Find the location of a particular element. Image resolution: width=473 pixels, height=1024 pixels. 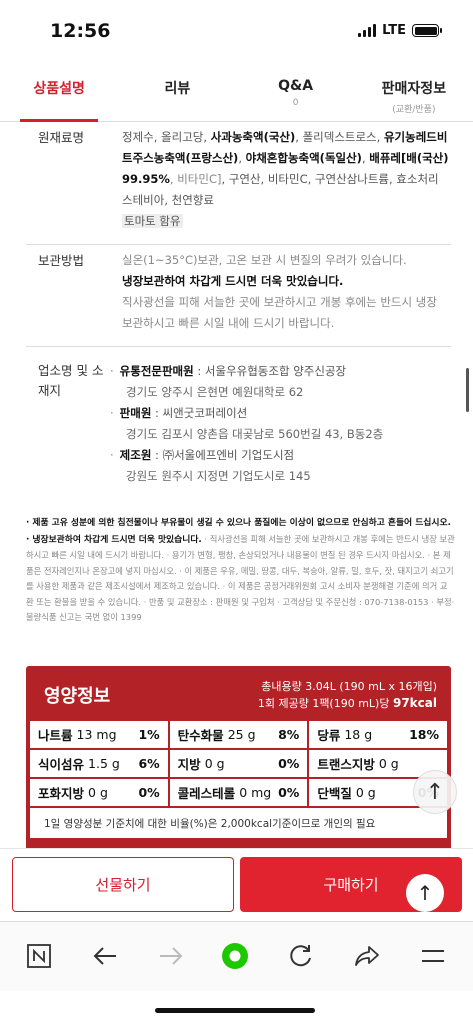

nutrition-row: 나트륨 13 mg 1% 탄수화물 25 g 8% 당류 18 g 18% is located at coordinates (238, 735).